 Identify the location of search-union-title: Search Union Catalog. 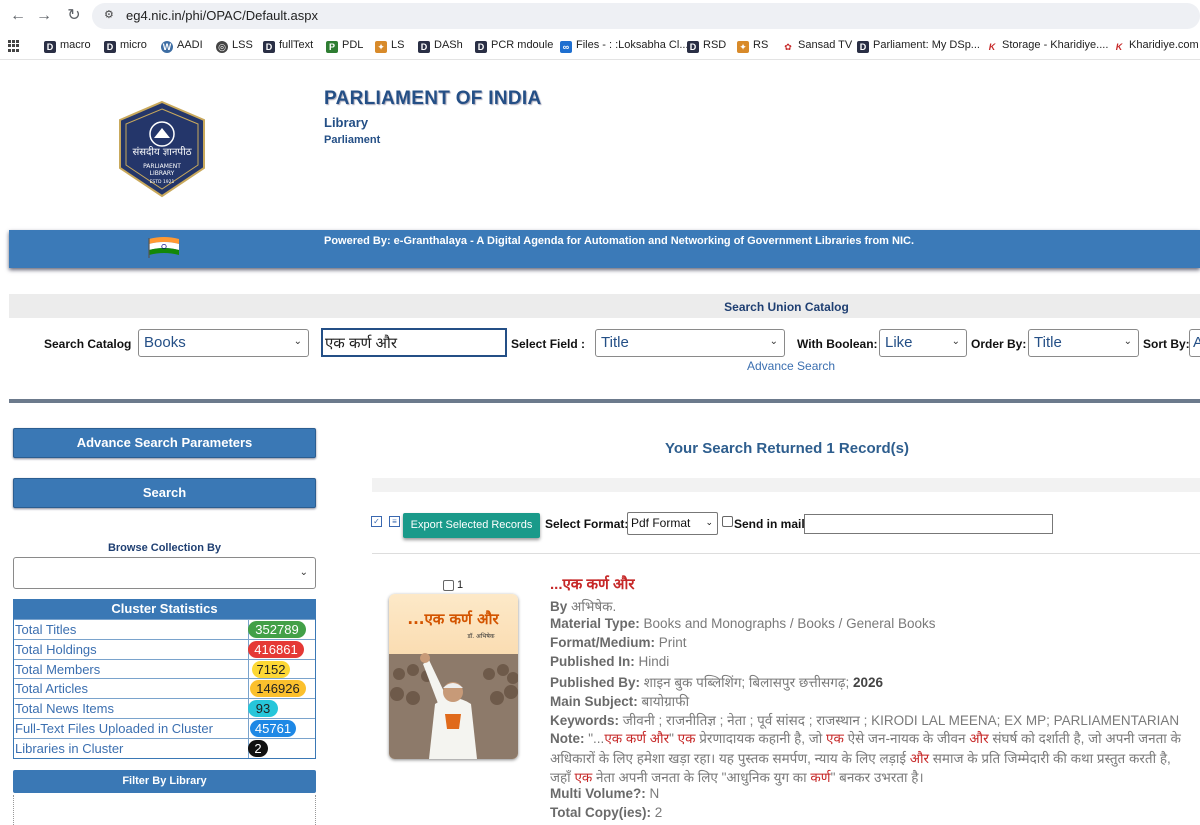
(786, 307).